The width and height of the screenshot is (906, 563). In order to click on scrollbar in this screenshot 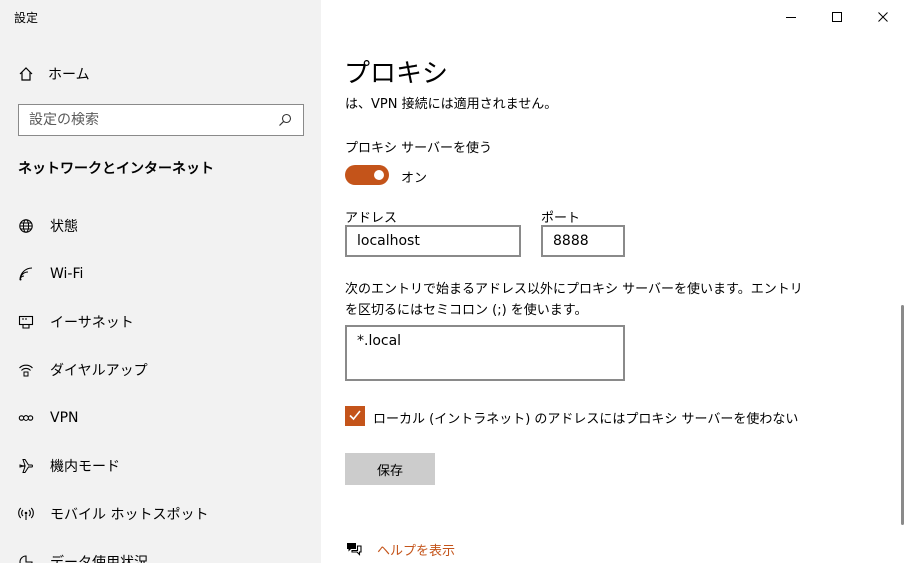, I will do `click(902, 415)`.